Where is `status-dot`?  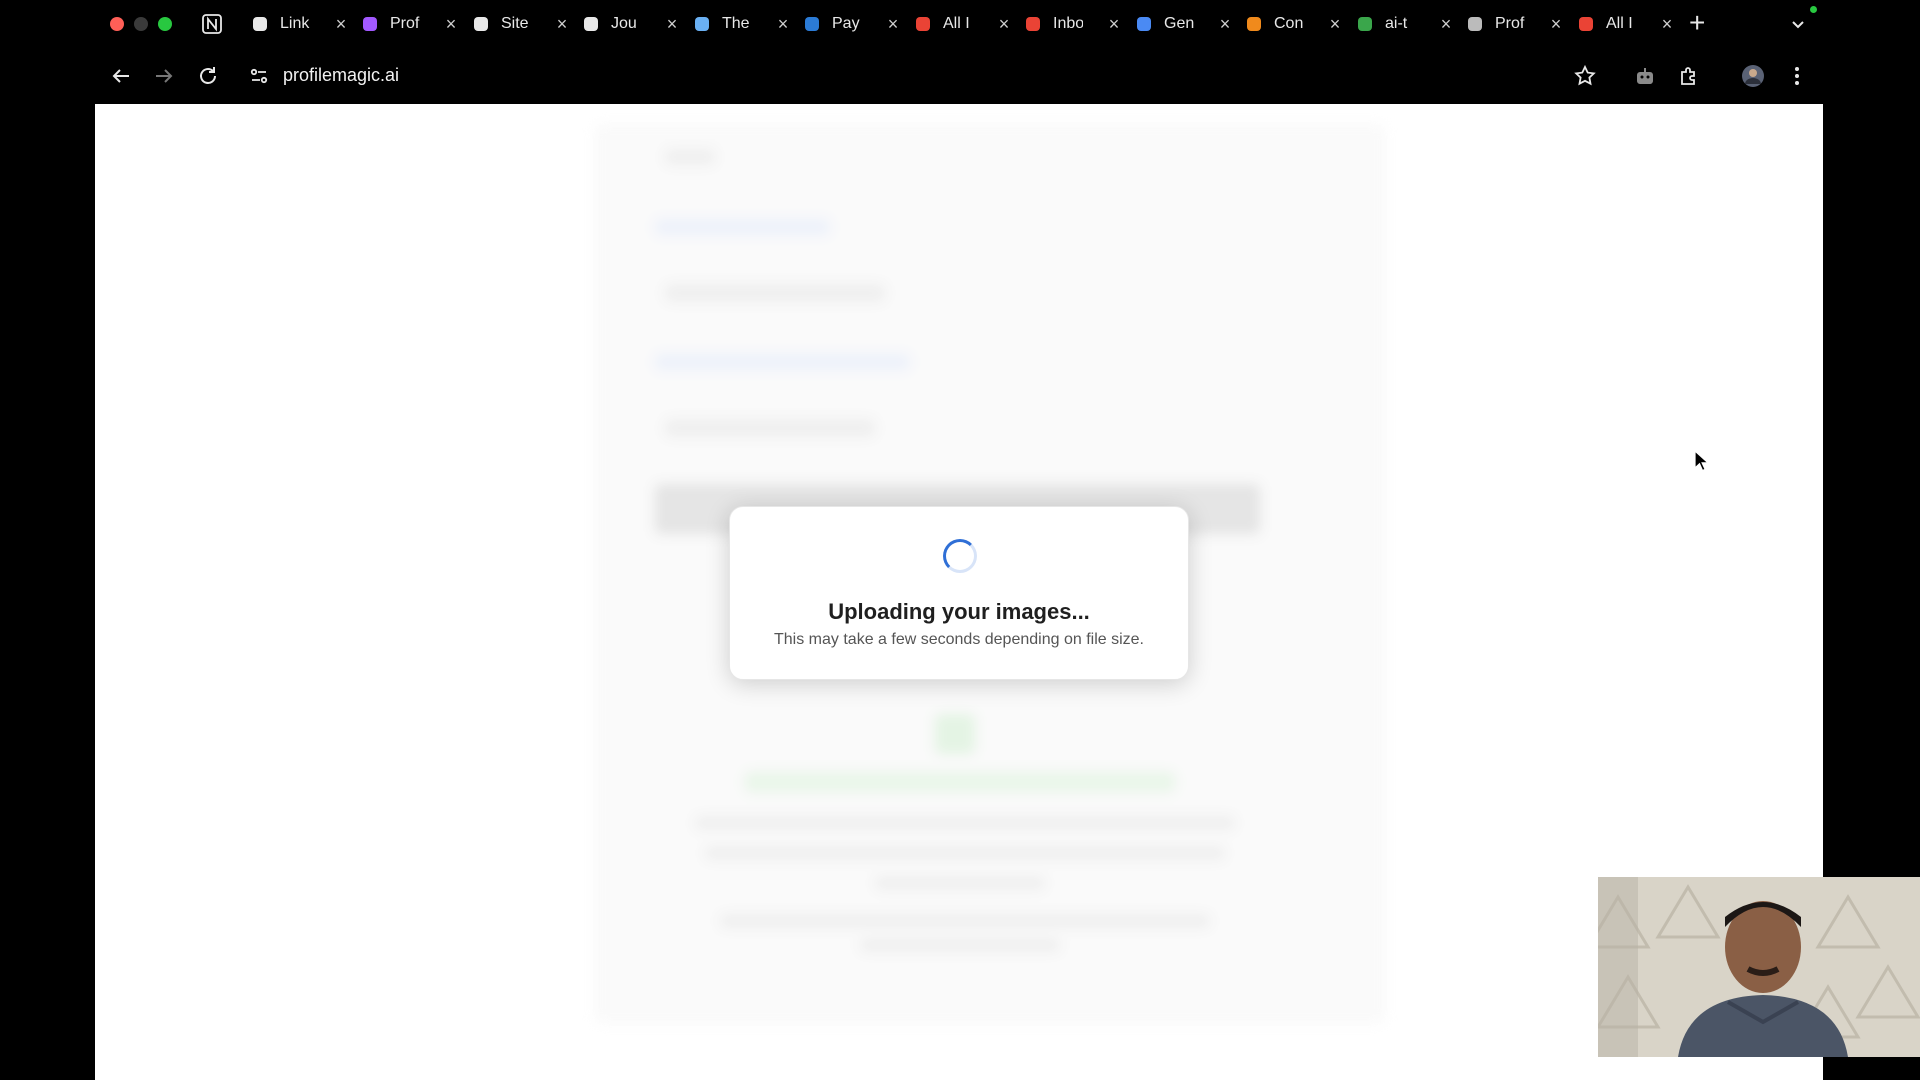 status-dot is located at coordinates (1813, 9).